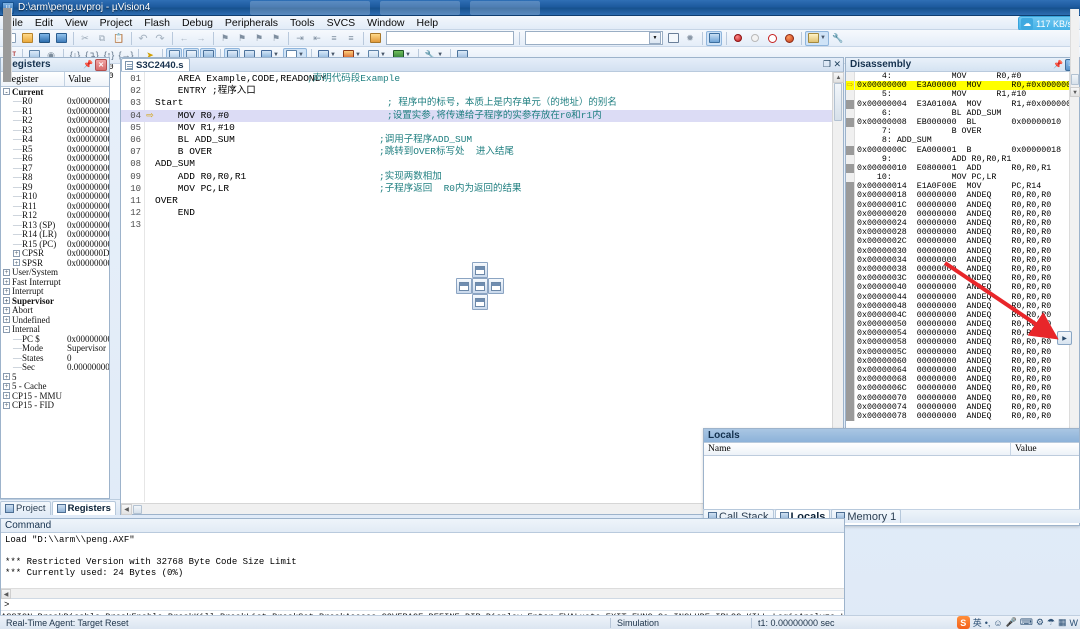  I want to click on register-row: — R7 0x00000000, so click(55, 168).